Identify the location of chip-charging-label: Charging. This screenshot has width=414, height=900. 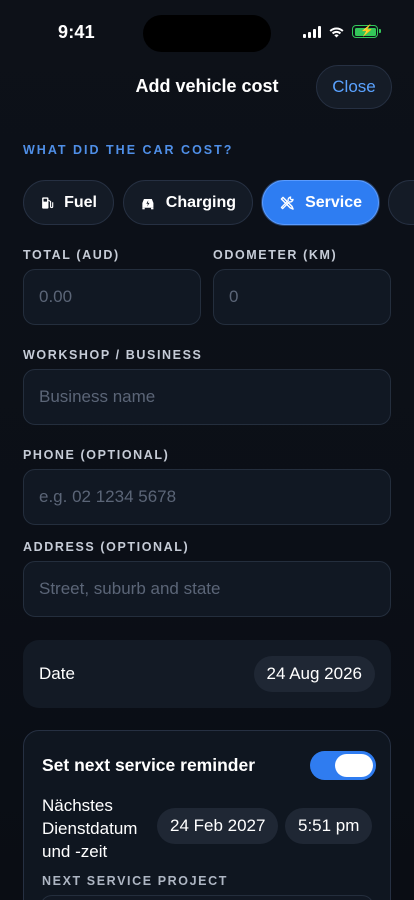
(200, 202).